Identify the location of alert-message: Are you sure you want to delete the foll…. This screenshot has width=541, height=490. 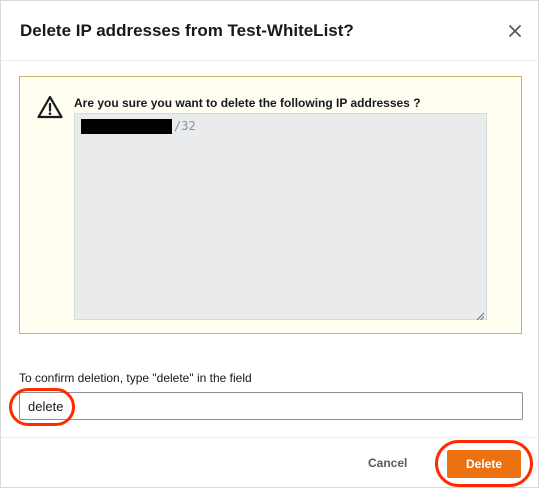
(247, 103).